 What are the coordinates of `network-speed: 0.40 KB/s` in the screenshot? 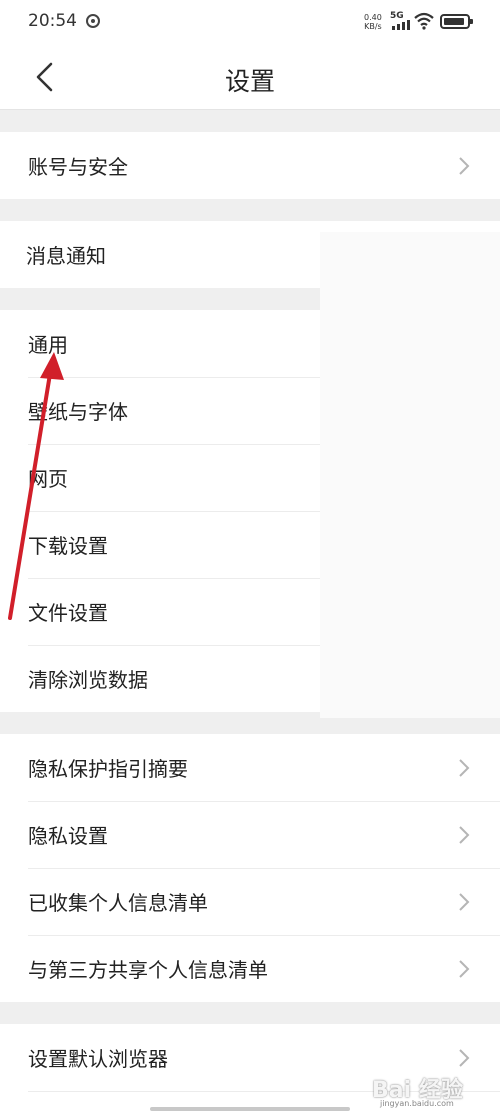 It's located at (373, 22).